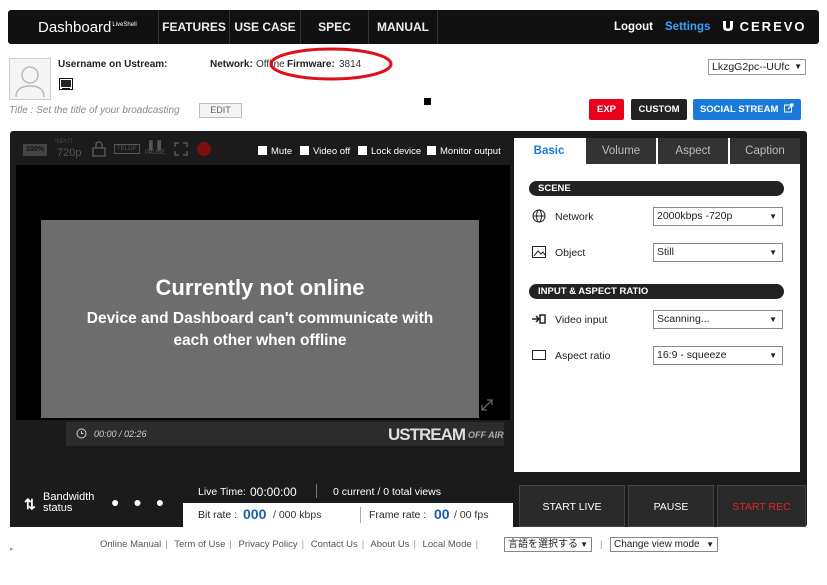 The width and height of the screenshot is (827, 585). Describe the element at coordinates (87, 27) in the screenshot. I see `dashboard-logo: DashboardLiveShell` at that location.